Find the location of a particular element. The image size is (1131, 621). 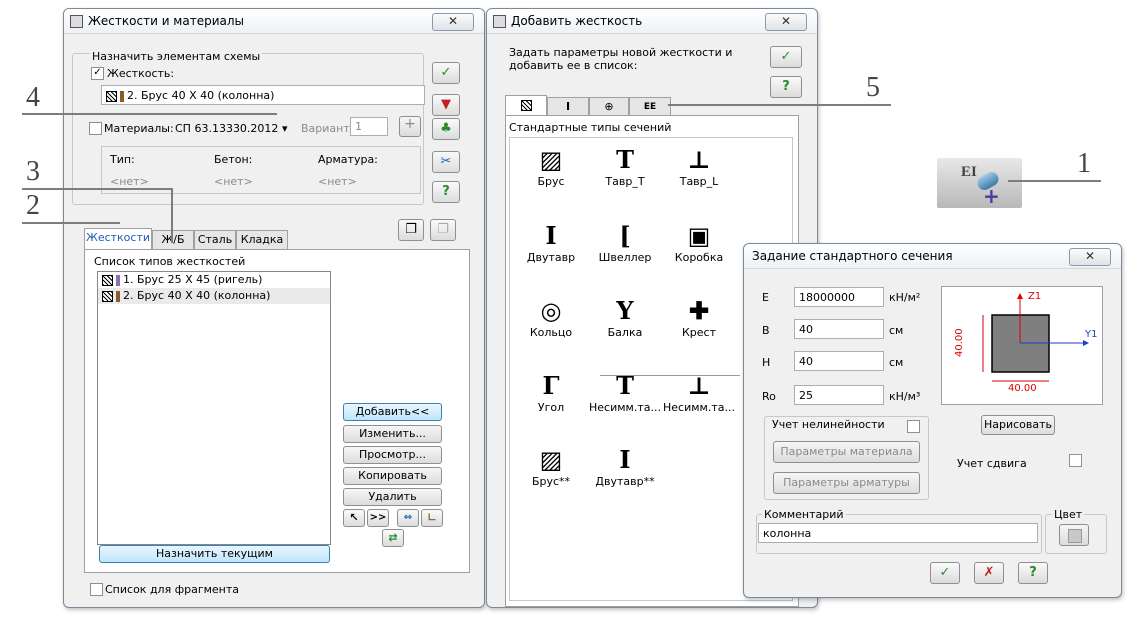

shear-checkbox is located at coordinates (1075, 460).